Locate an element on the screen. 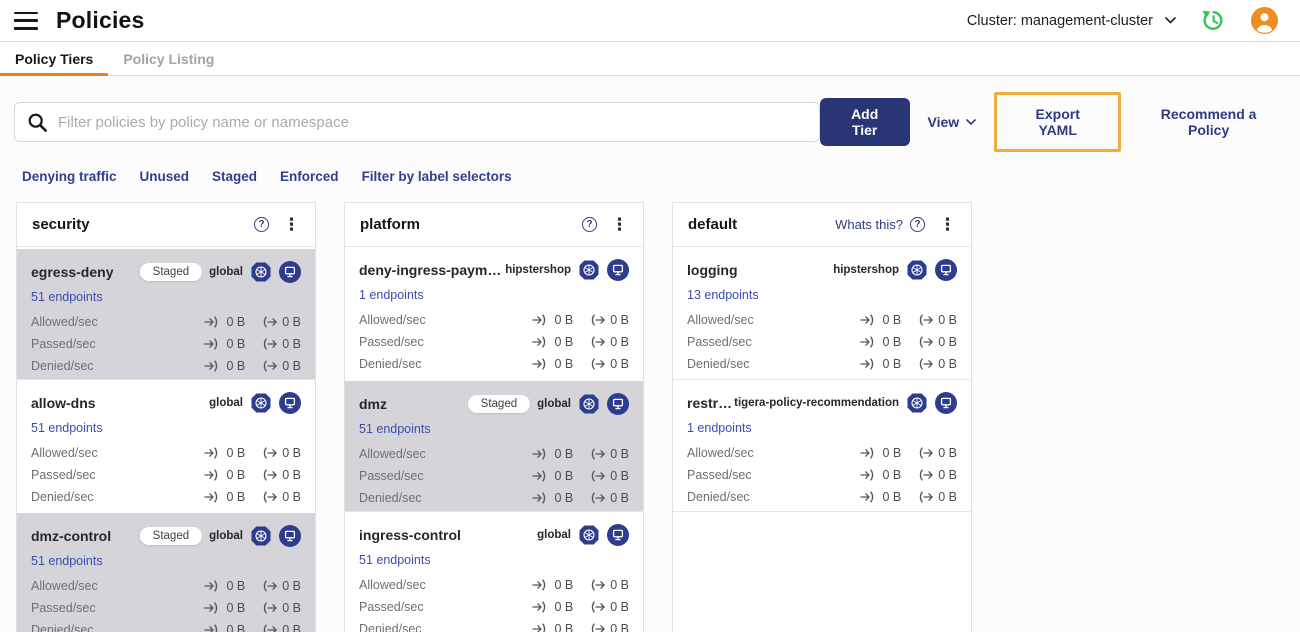  policy-scope-label: global is located at coordinates (226, 272).